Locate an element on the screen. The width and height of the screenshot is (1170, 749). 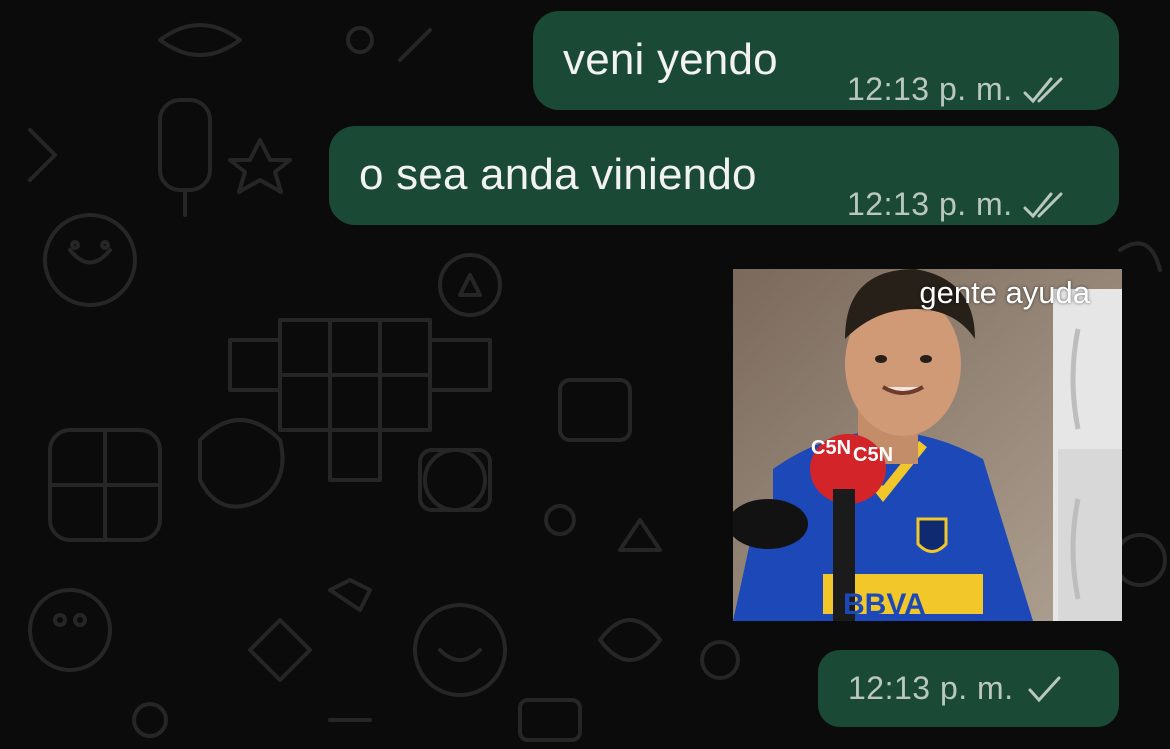
message-bubble: veni yendo 12:13 p. m. is located at coordinates (826, 60).